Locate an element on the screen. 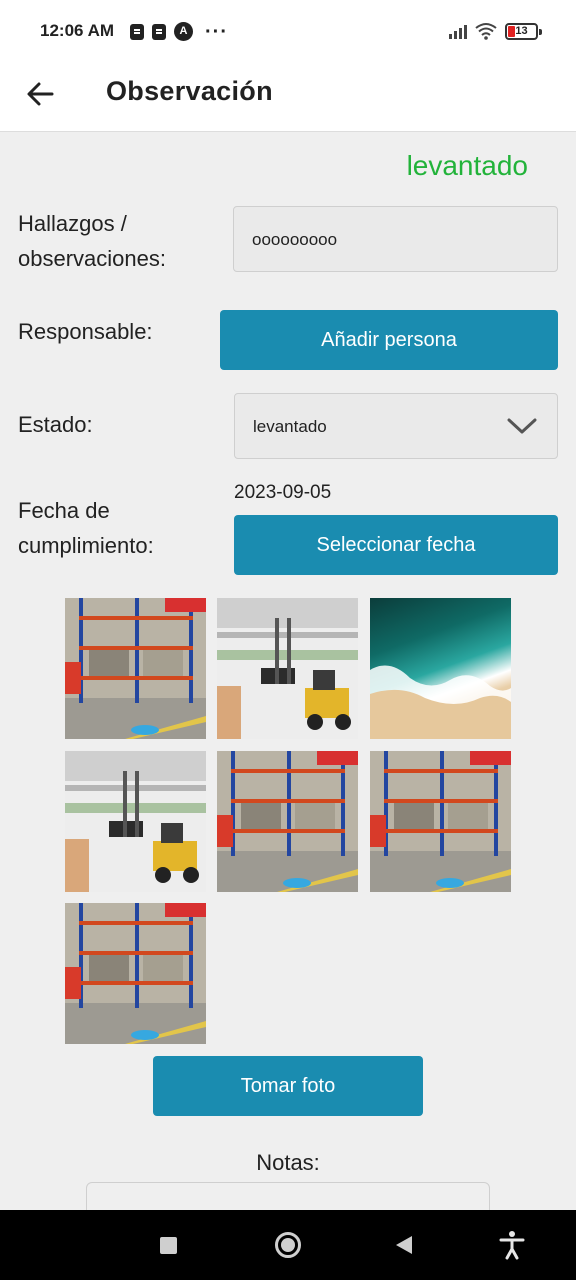 The image size is (576, 1280). findings-label: Hallazgos / observaciones: is located at coordinates (92, 241).